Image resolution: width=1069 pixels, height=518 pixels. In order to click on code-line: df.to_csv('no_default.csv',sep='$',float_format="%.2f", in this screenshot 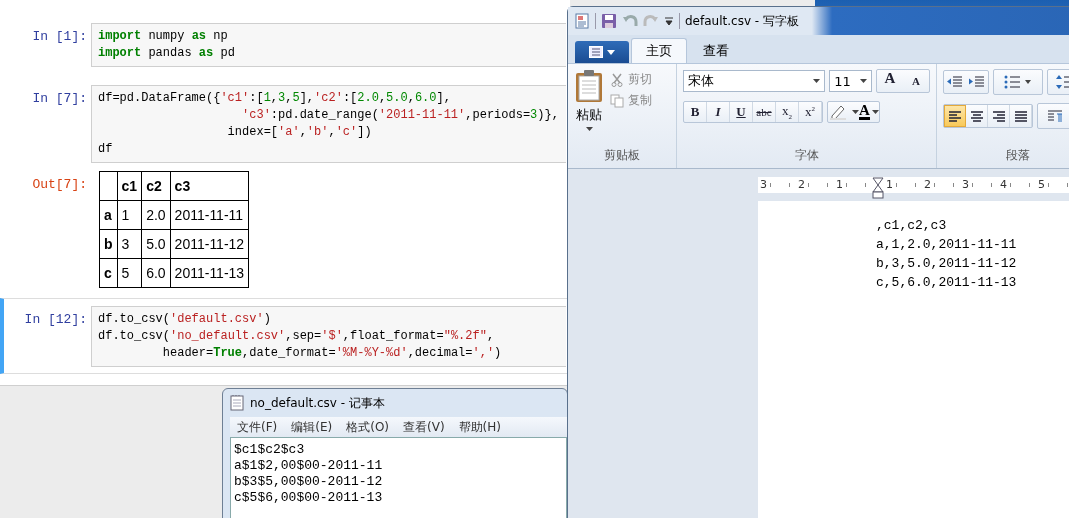, I will do `click(297, 336)`.